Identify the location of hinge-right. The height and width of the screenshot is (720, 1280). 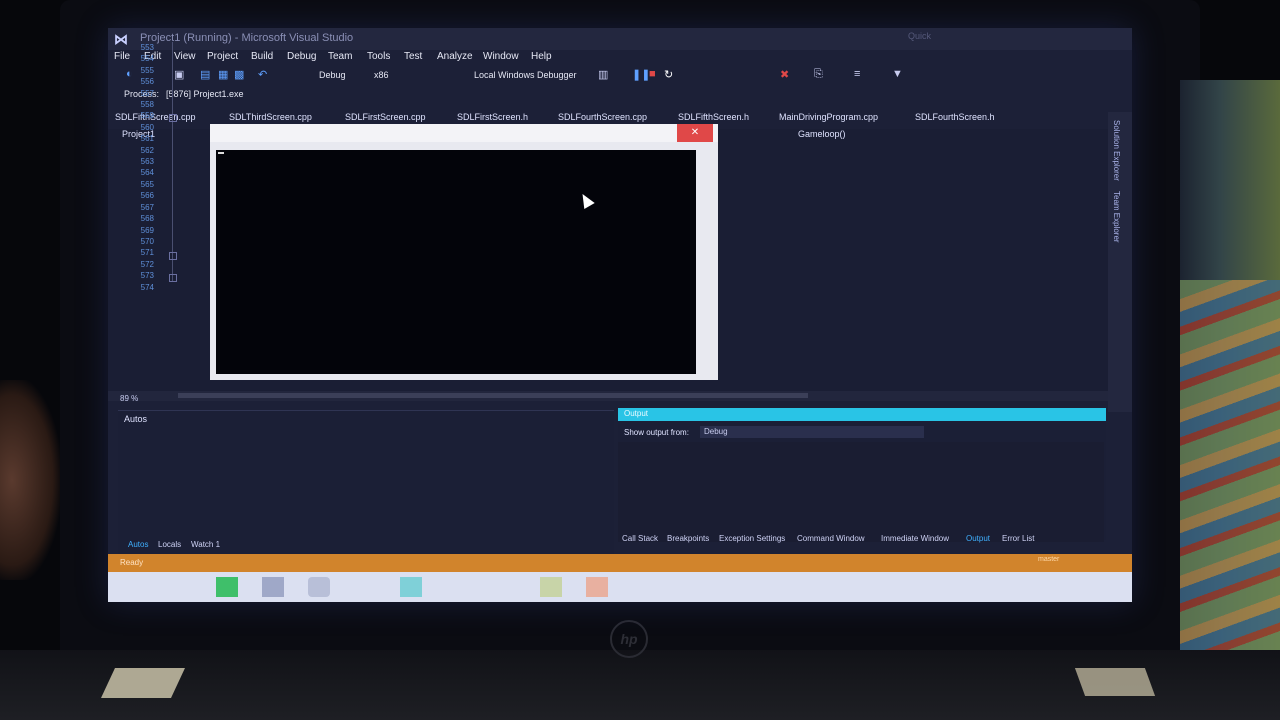
(1115, 682).